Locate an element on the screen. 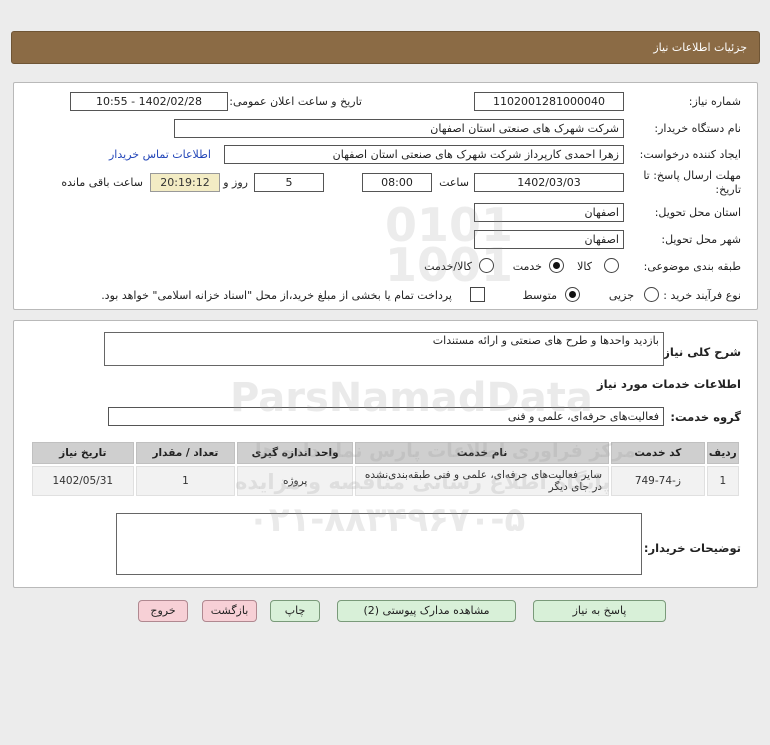 The width and height of the screenshot is (770, 745). page-title-bar: جزئیات اطلاعات نیاز is located at coordinates (385, 47).